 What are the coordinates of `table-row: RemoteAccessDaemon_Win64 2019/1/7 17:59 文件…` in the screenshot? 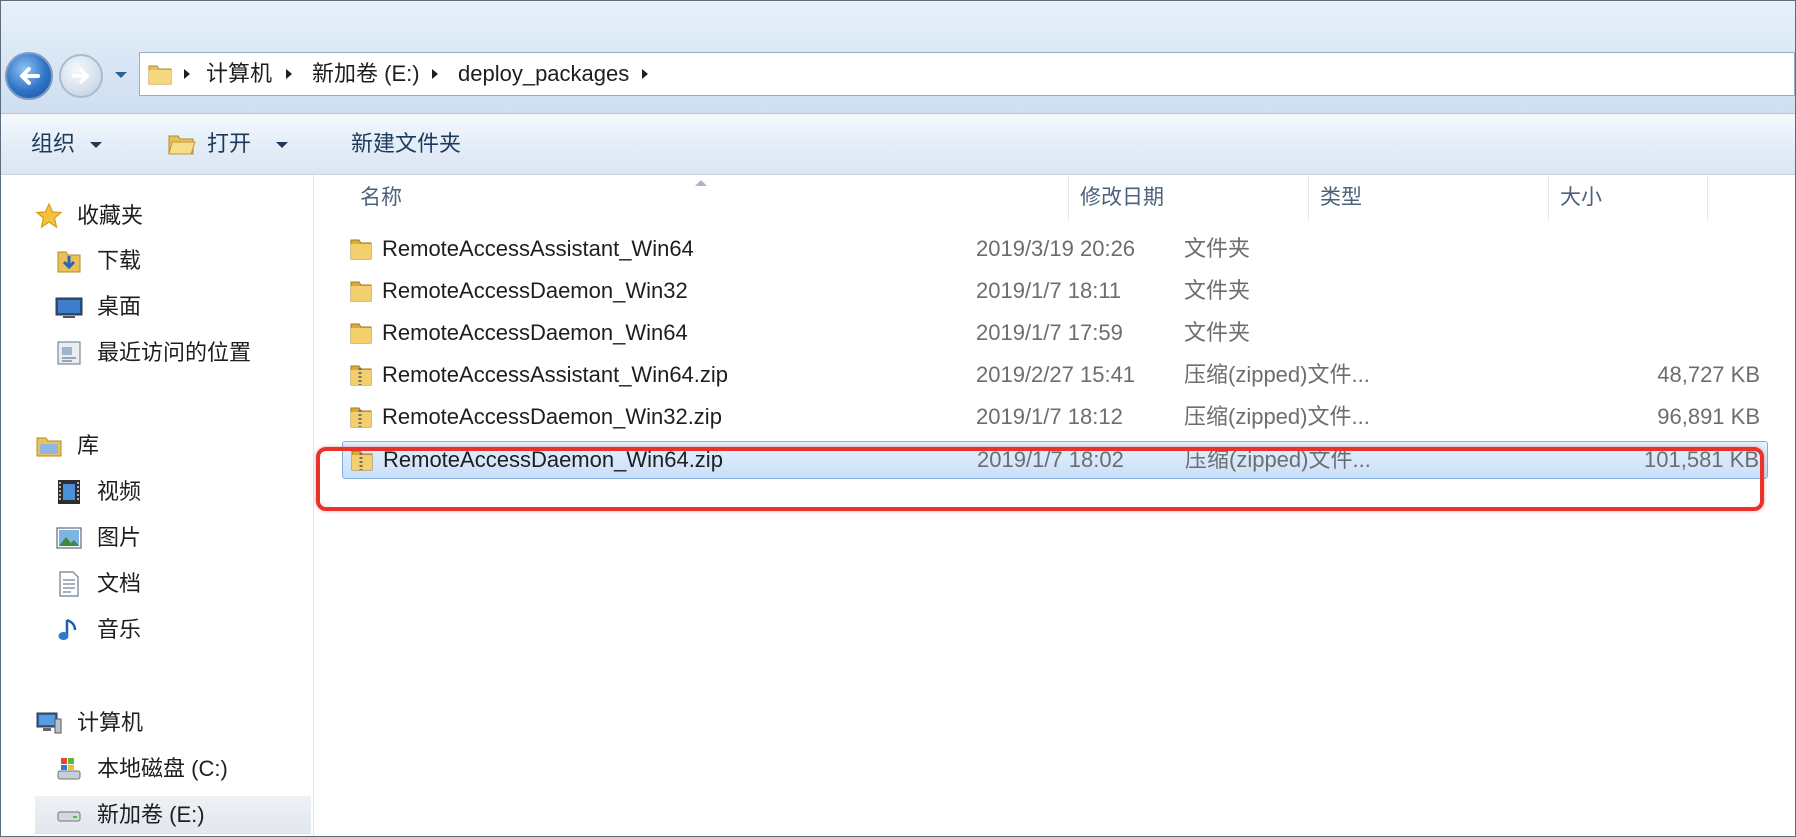 It's located at (1055, 334).